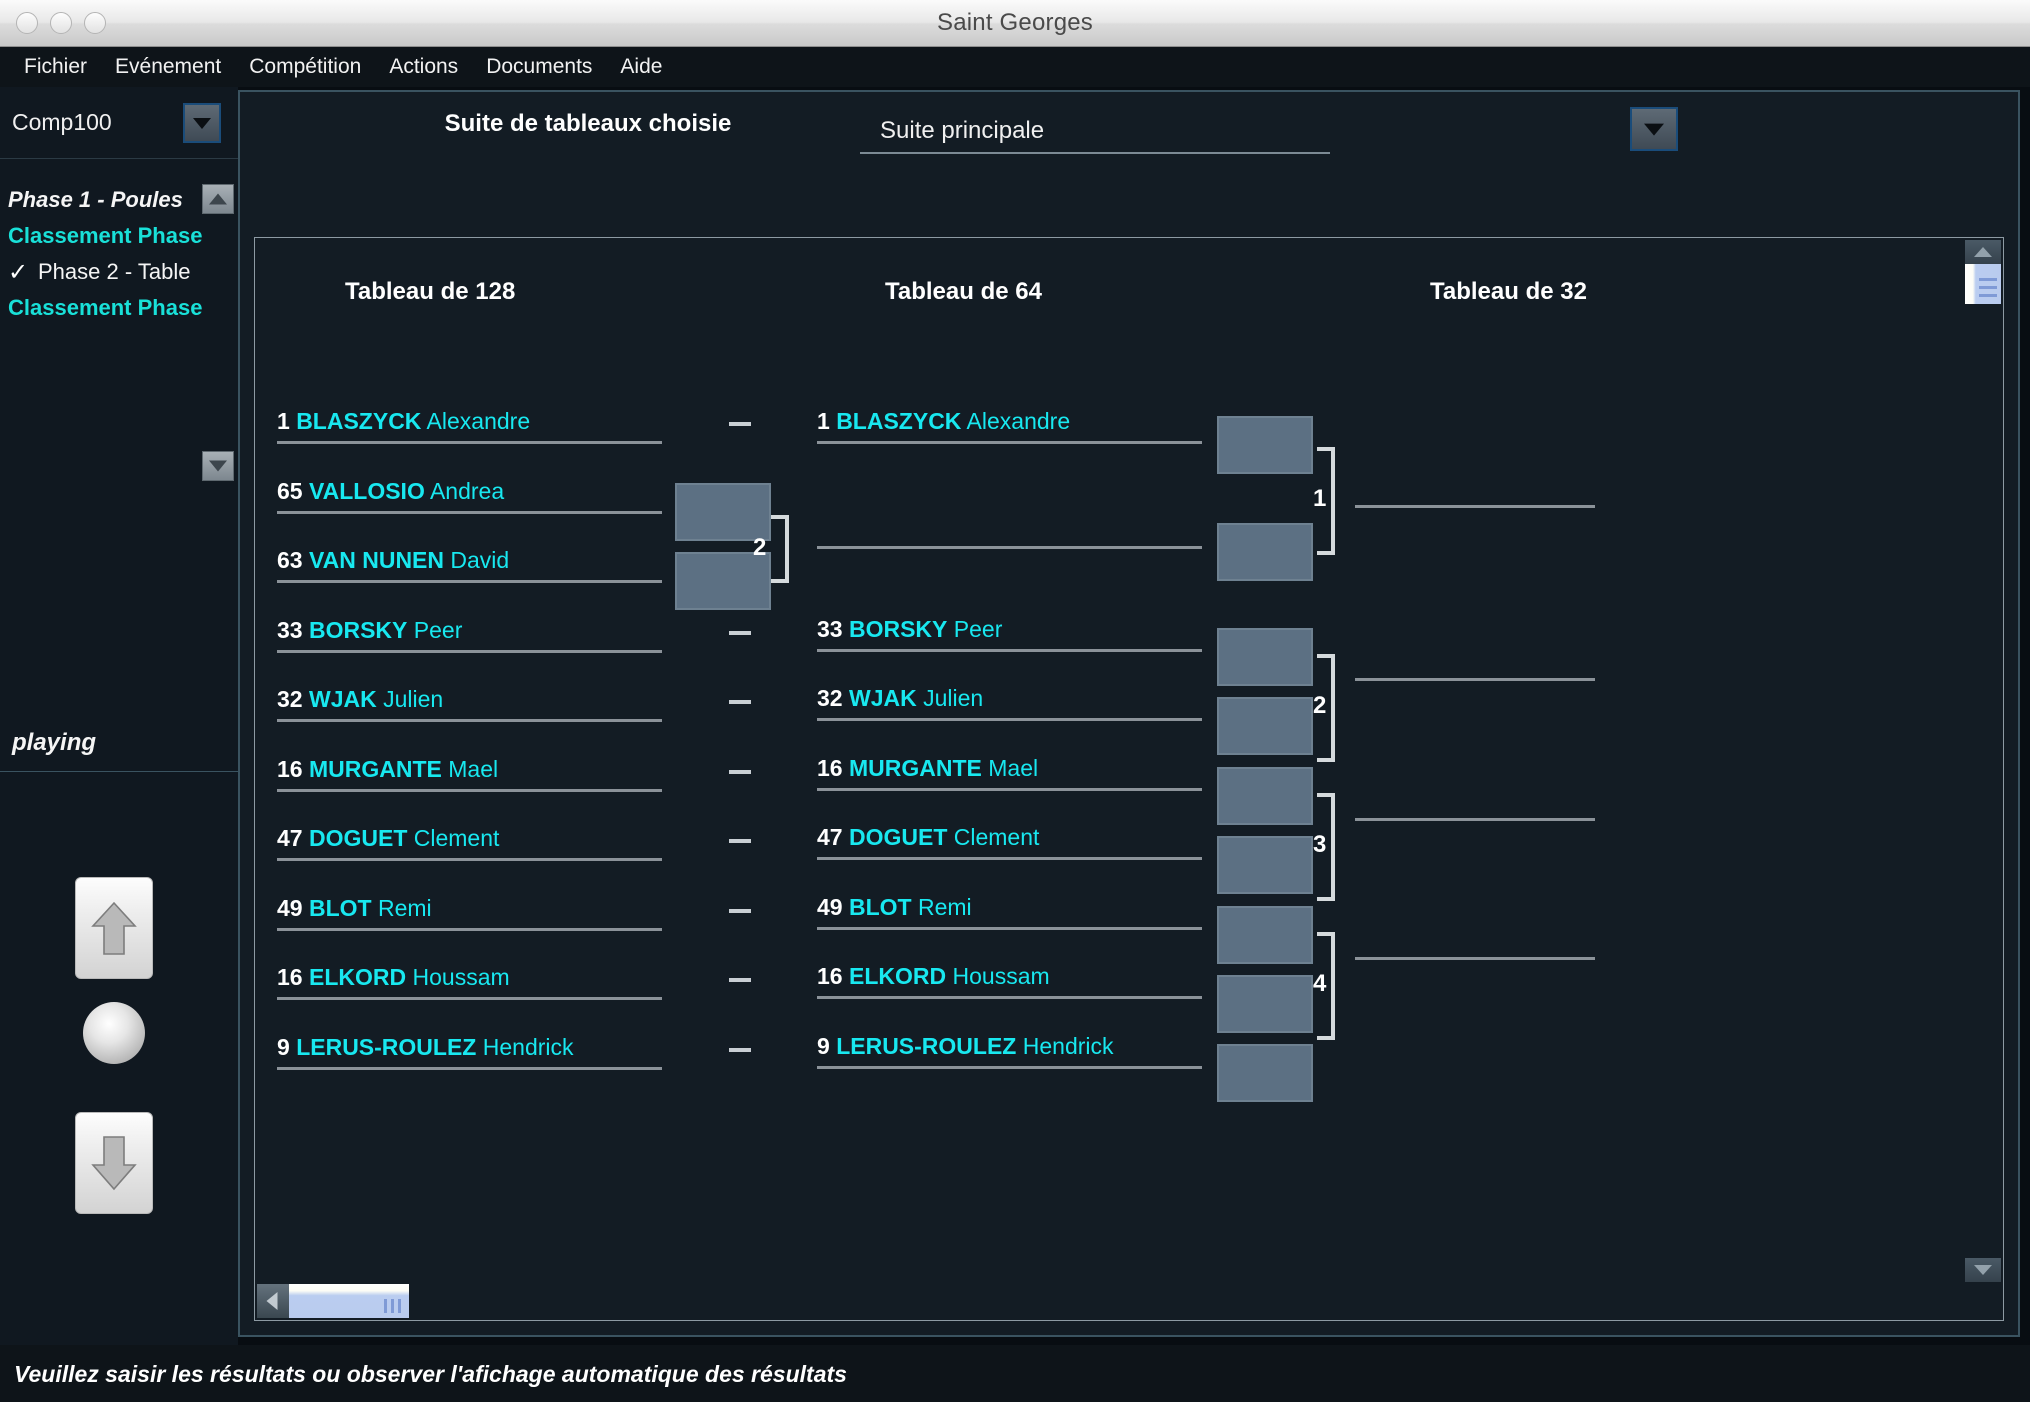 This screenshot has width=2030, height=1402. Describe the element at coordinates (105, 235) in the screenshot. I see `tree-item-label: Classement Phase` at that location.